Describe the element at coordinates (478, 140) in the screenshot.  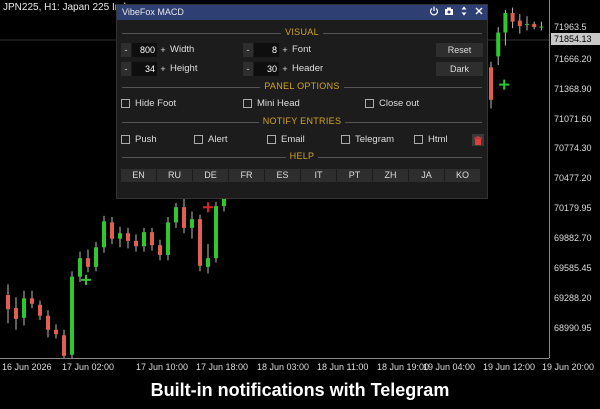
I see `trash-icon` at that location.